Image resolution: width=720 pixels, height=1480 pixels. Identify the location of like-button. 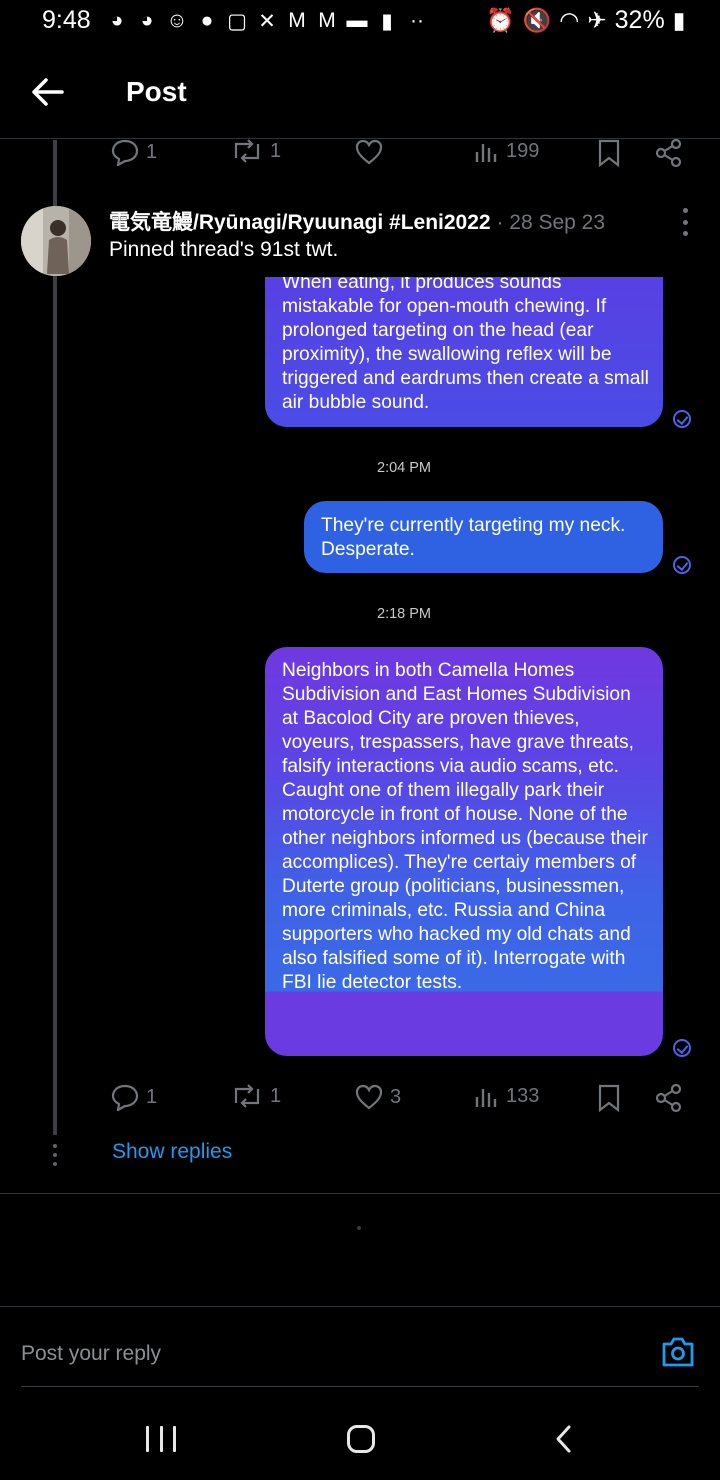
(369, 152).